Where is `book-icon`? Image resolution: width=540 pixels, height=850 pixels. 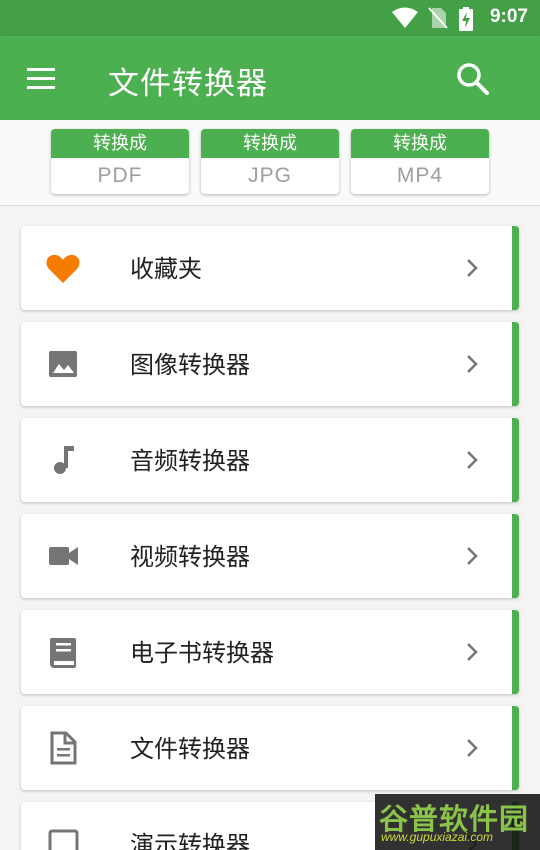 book-icon is located at coordinates (63, 653).